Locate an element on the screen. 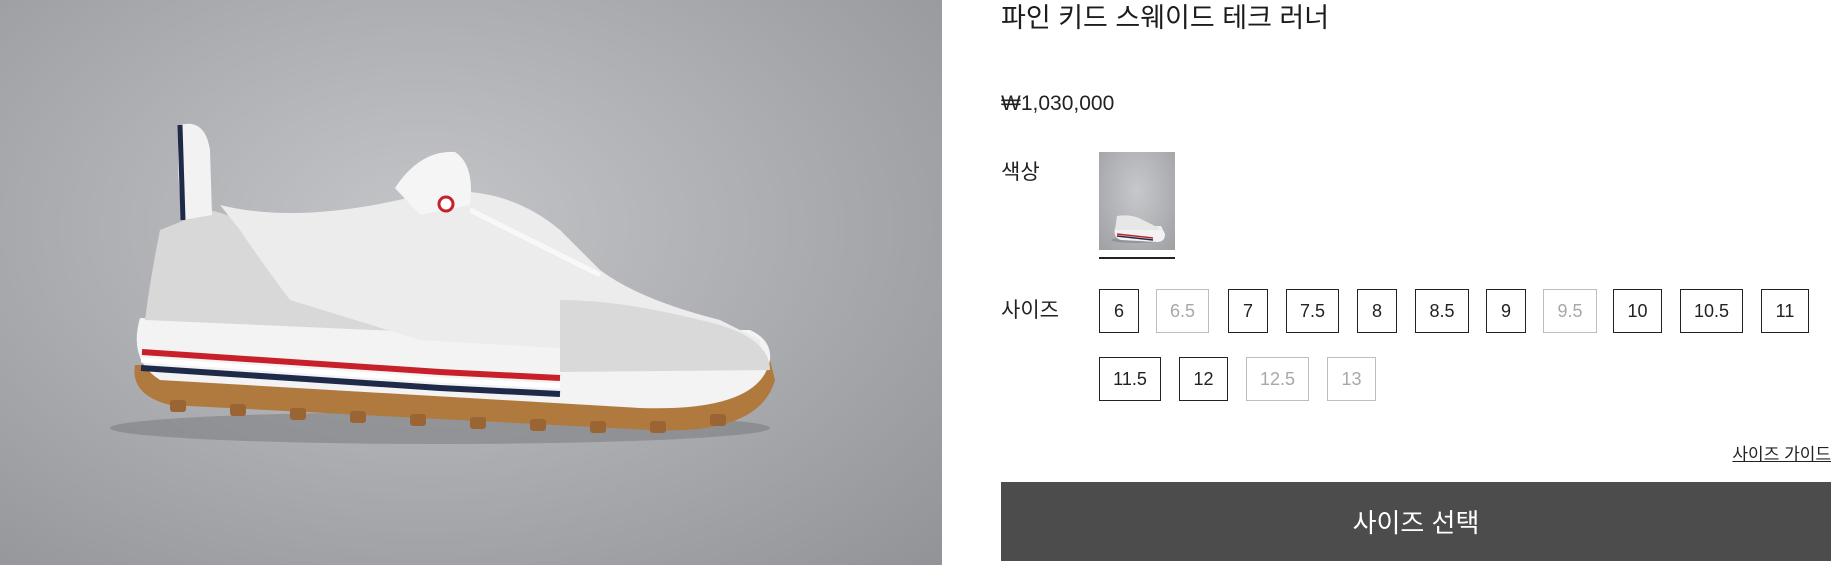 The image size is (1847, 565). size-option-6: 6 is located at coordinates (1119, 311).